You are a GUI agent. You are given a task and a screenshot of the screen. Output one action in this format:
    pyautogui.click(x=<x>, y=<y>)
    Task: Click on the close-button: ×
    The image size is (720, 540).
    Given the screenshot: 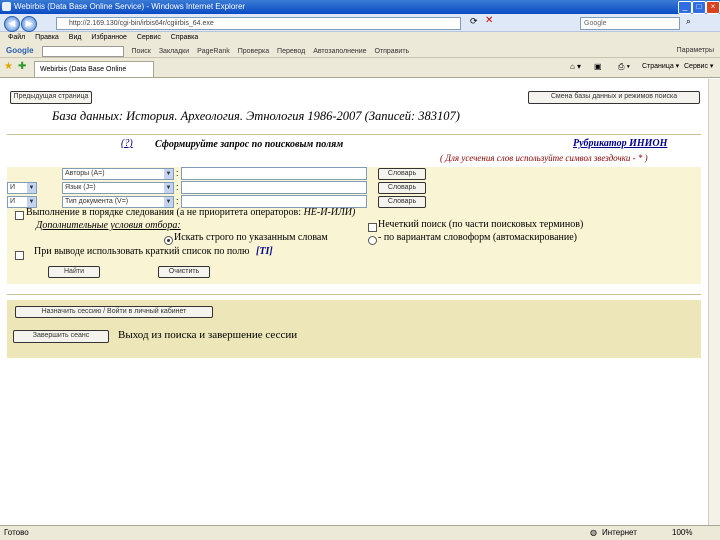 What is the action you would take?
    pyautogui.click(x=713, y=7)
    